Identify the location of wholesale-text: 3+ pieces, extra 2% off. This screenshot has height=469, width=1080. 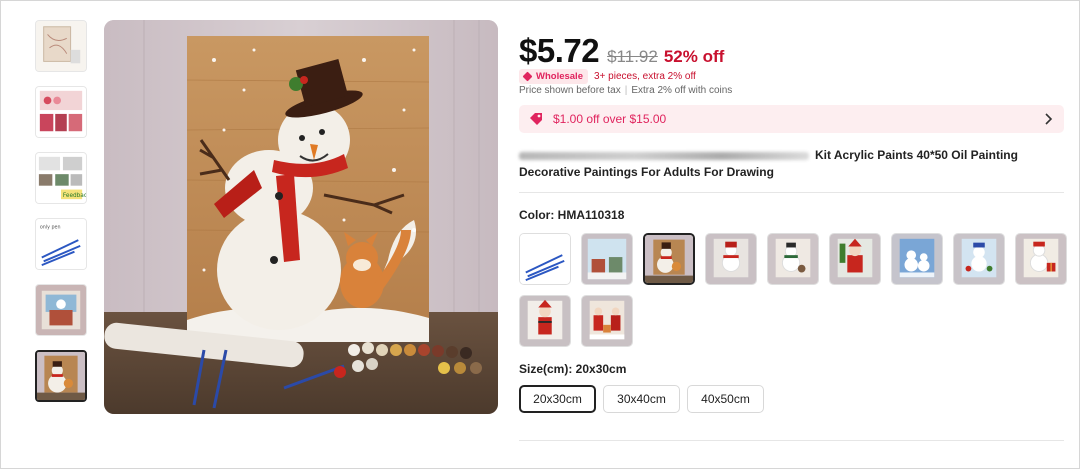
(645, 76).